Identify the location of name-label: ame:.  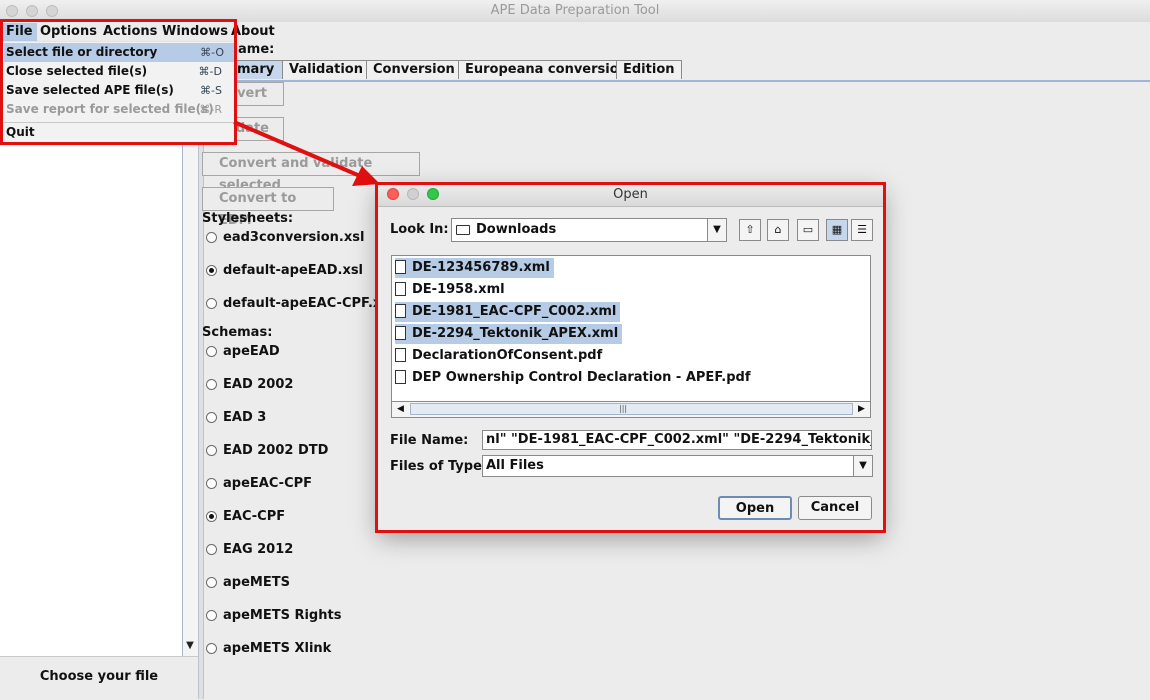
(256, 49).